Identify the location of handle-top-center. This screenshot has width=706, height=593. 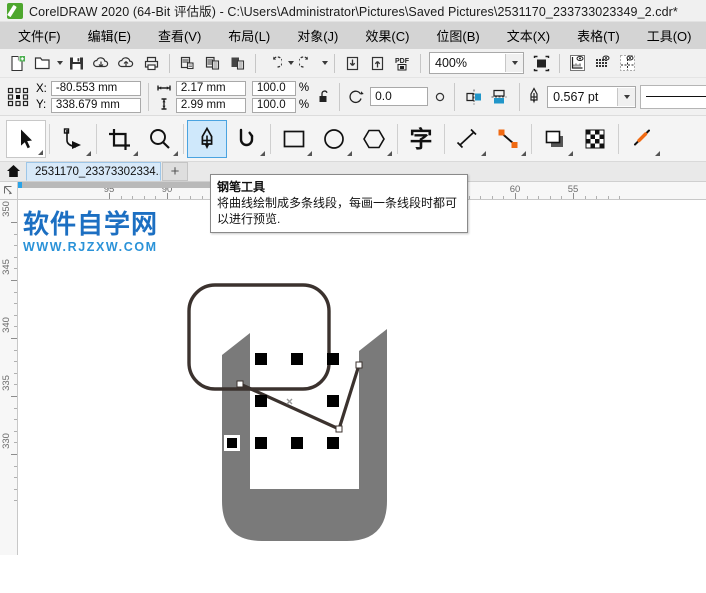
(297, 359).